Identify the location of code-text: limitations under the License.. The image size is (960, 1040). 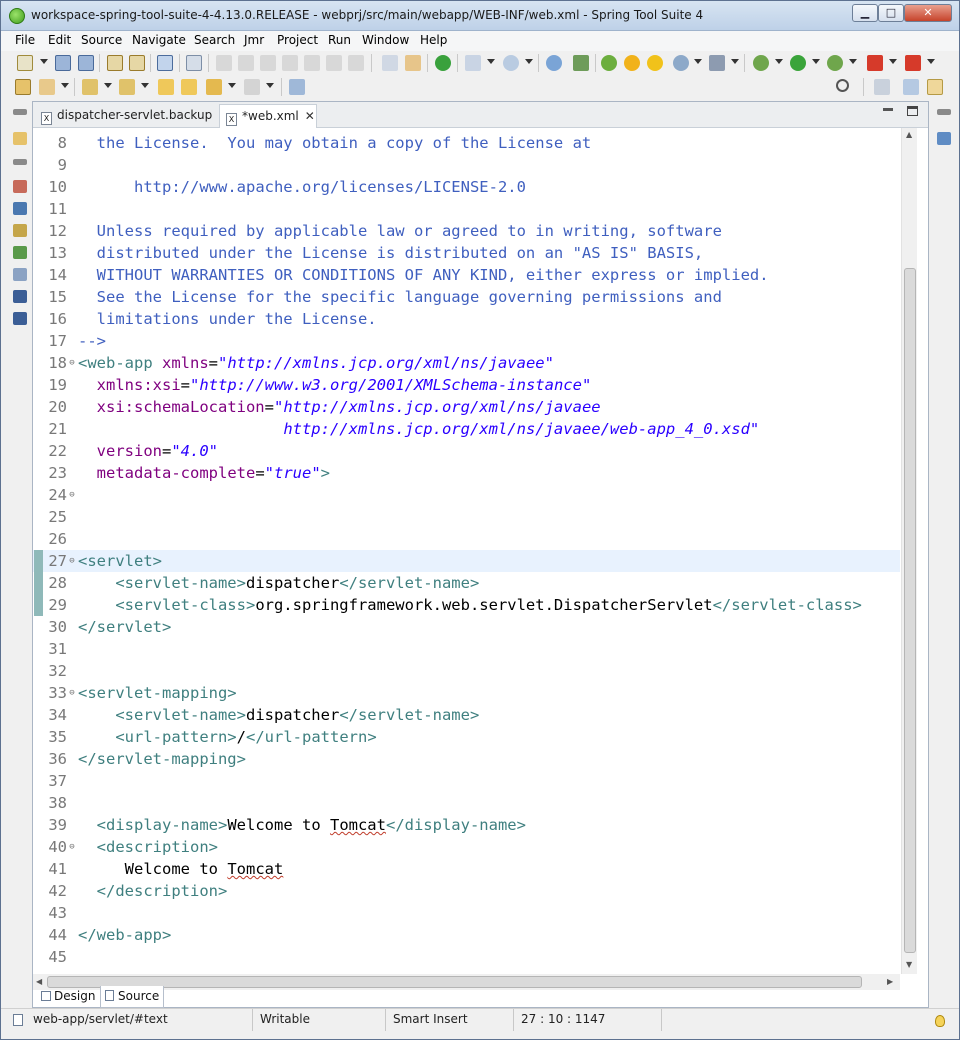
(227, 319).